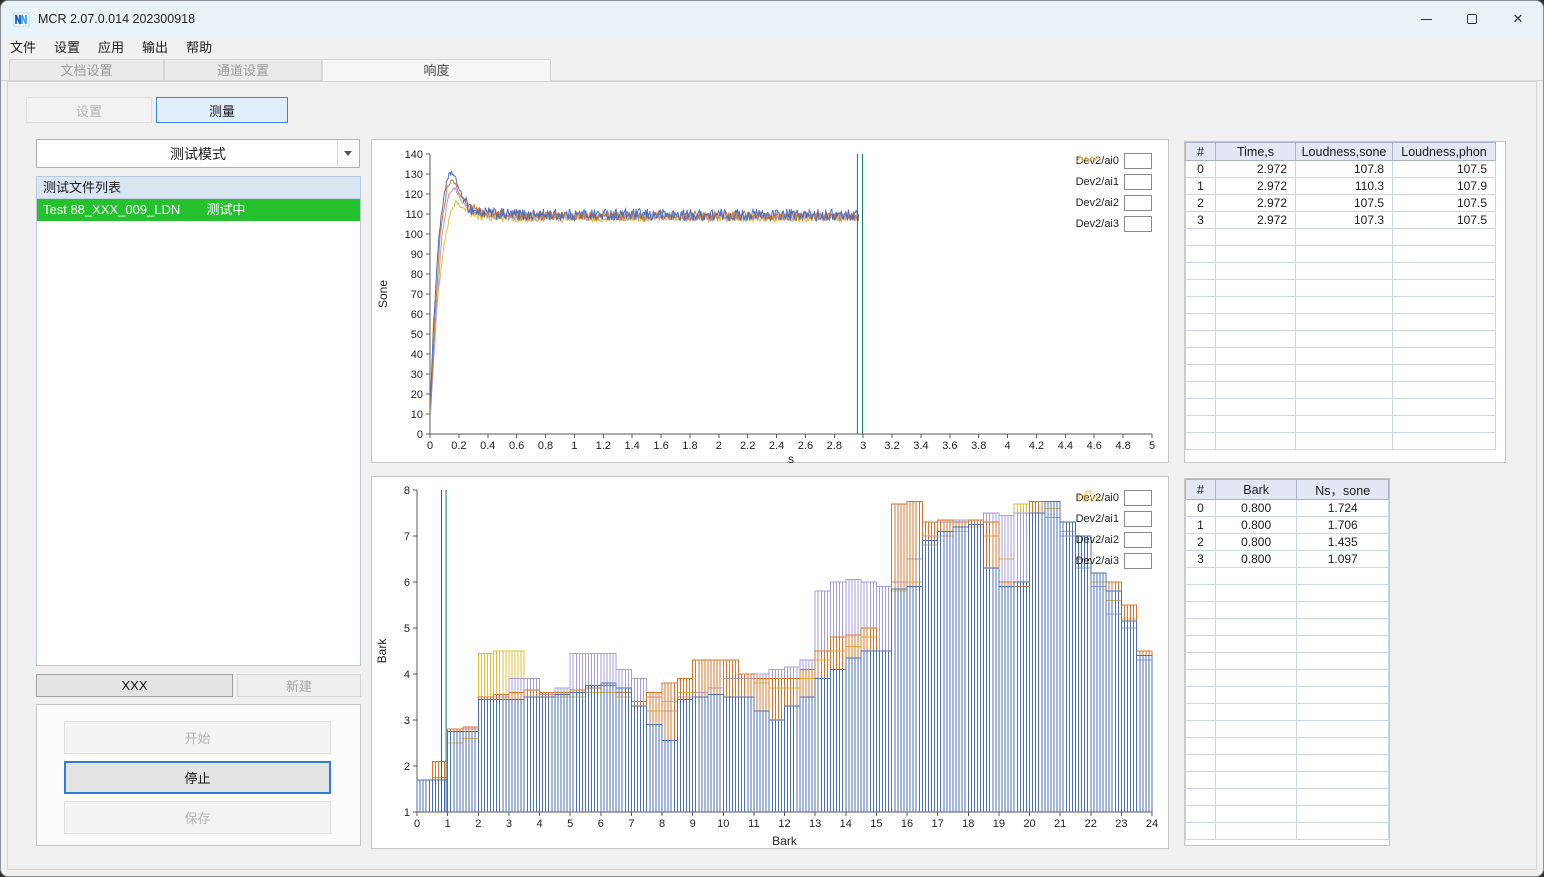 The width and height of the screenshot is (1544, 877). Describe the element at coordinates (978, 446) in the screenshot. I see `svg-text: 3.8` at that location.